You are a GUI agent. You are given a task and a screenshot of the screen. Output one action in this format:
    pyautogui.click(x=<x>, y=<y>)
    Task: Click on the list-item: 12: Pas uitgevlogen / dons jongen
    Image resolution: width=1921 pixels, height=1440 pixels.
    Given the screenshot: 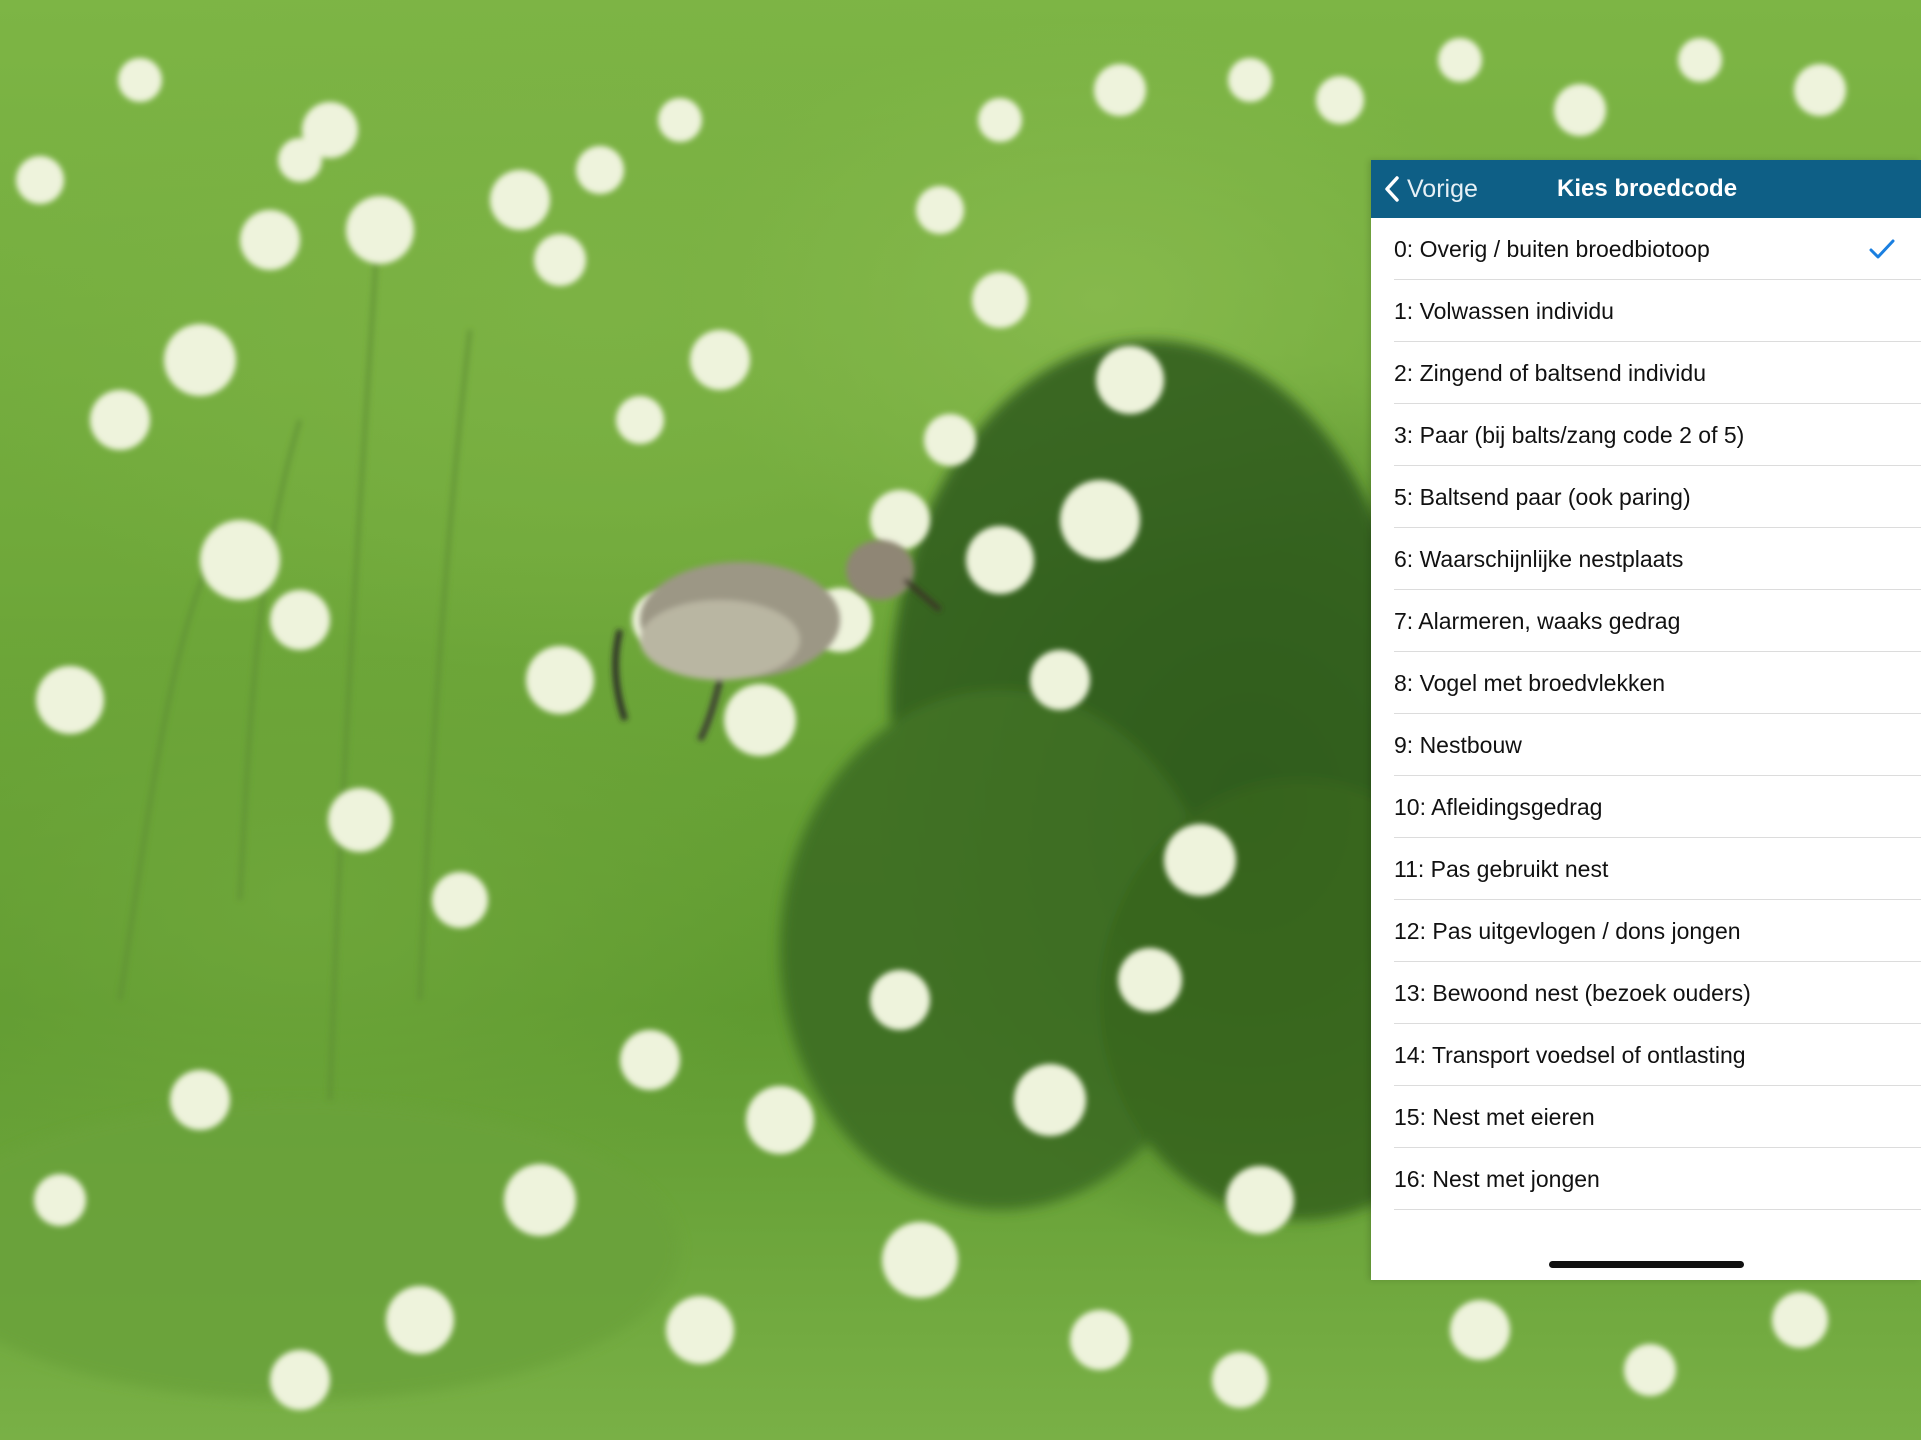 What is the action you would take?
    pyautogui.click(x=1646, y=931)
    